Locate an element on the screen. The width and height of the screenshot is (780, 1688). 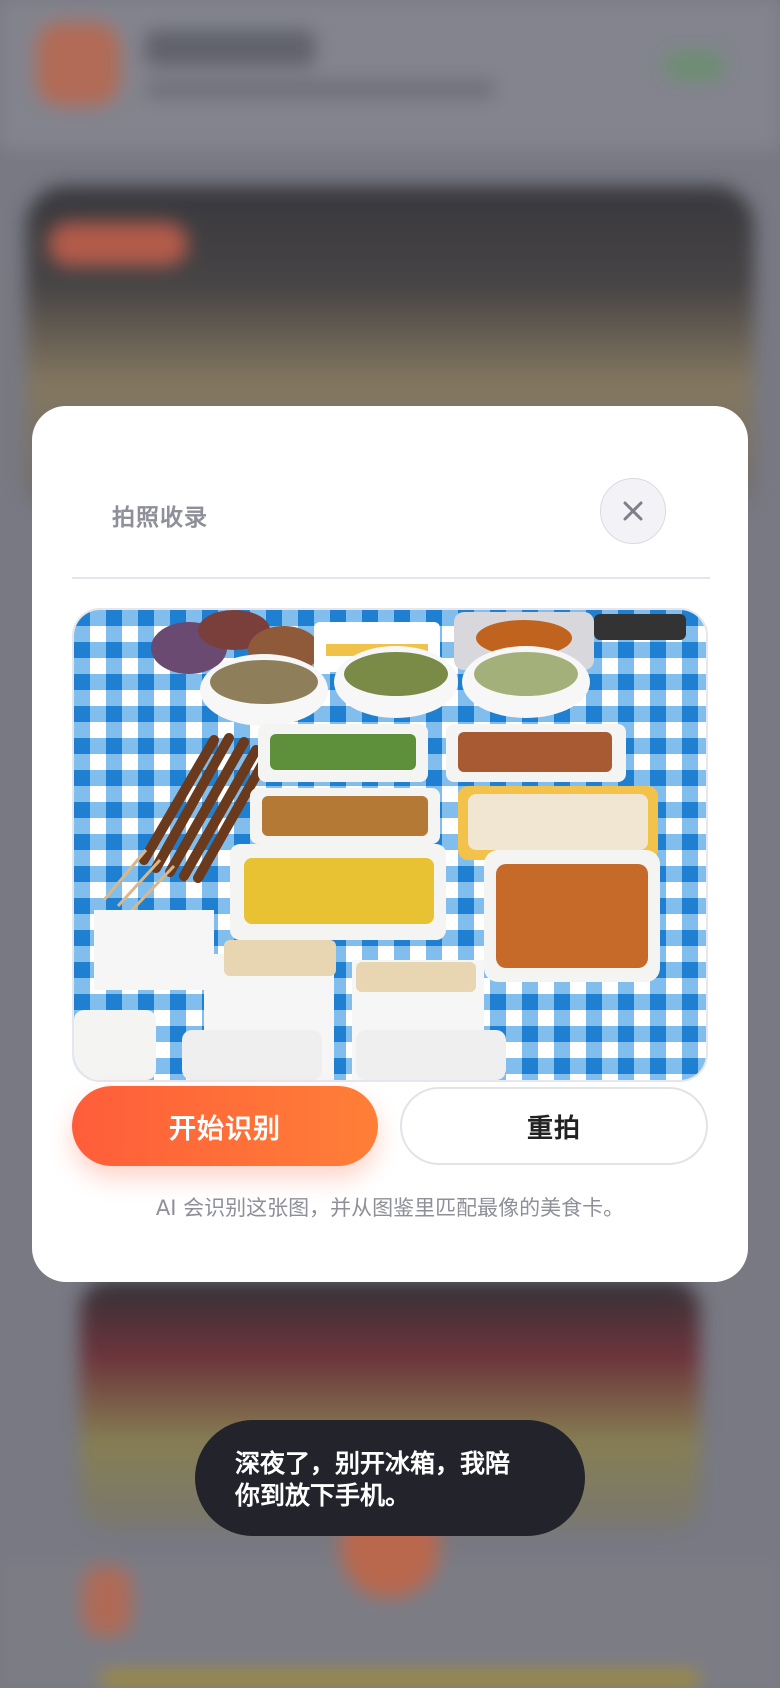
close-icon is located at coordinates (633, 511).